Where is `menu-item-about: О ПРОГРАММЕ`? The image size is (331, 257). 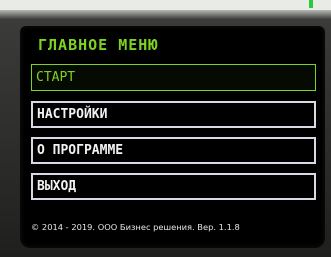 menu-item-about: О ПРОГРАММЕ is located at coordinates (173, 150).